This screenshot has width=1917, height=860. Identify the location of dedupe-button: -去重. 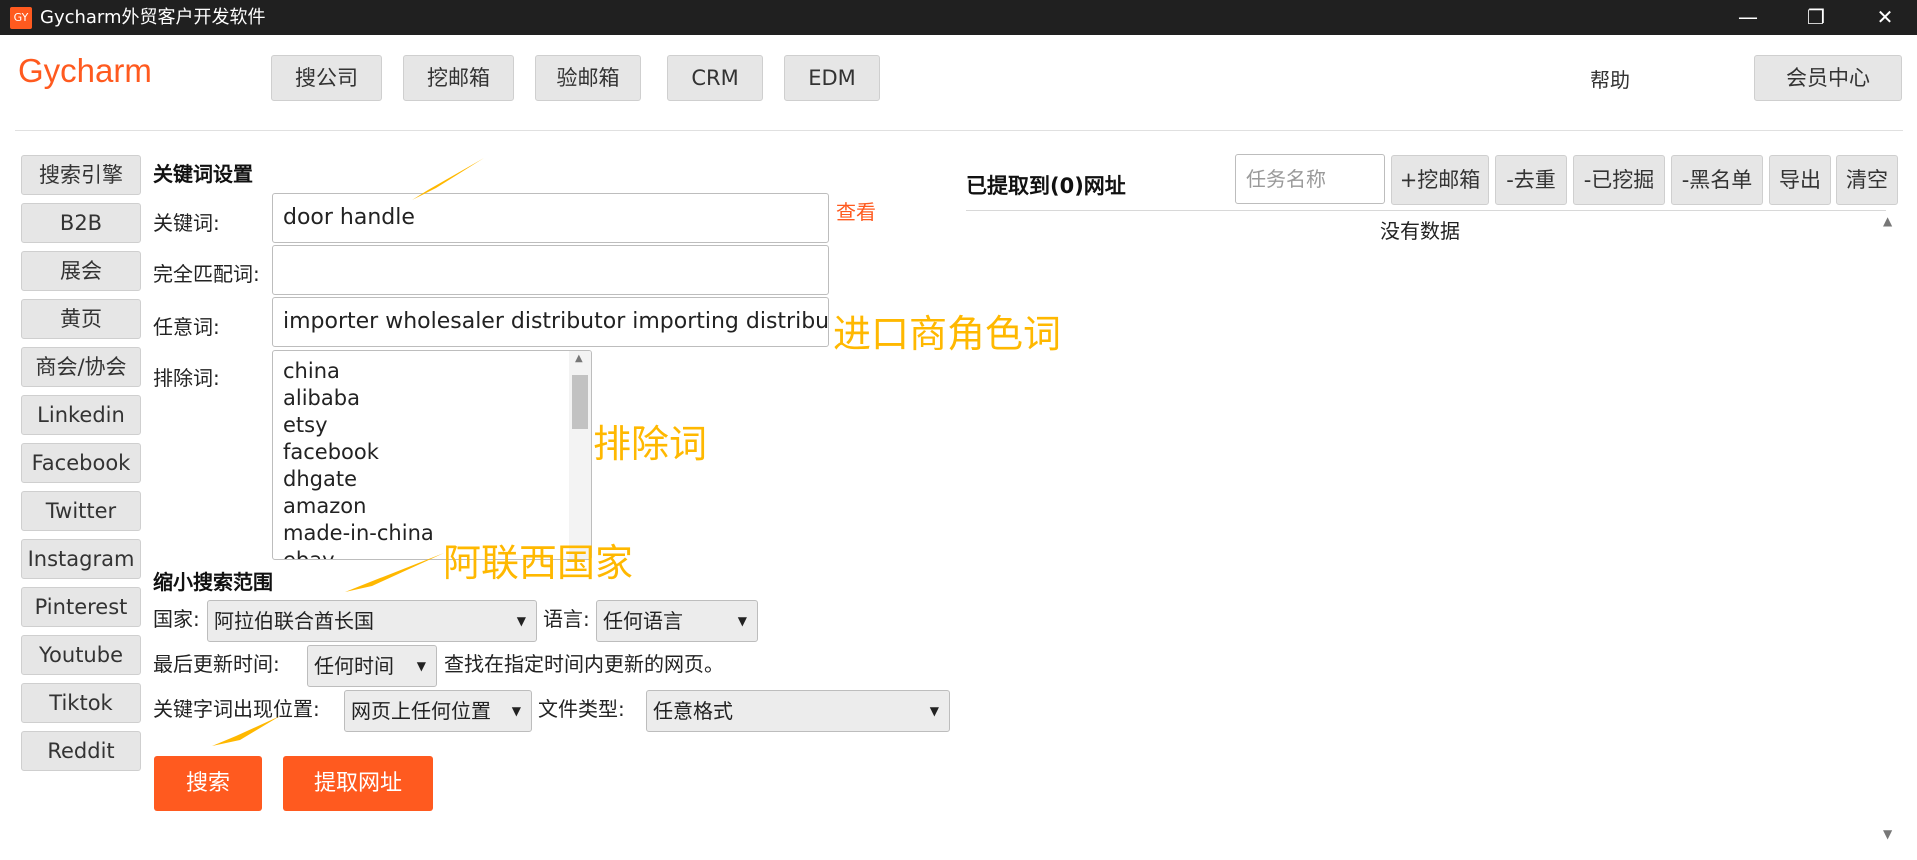
(1531, 180).